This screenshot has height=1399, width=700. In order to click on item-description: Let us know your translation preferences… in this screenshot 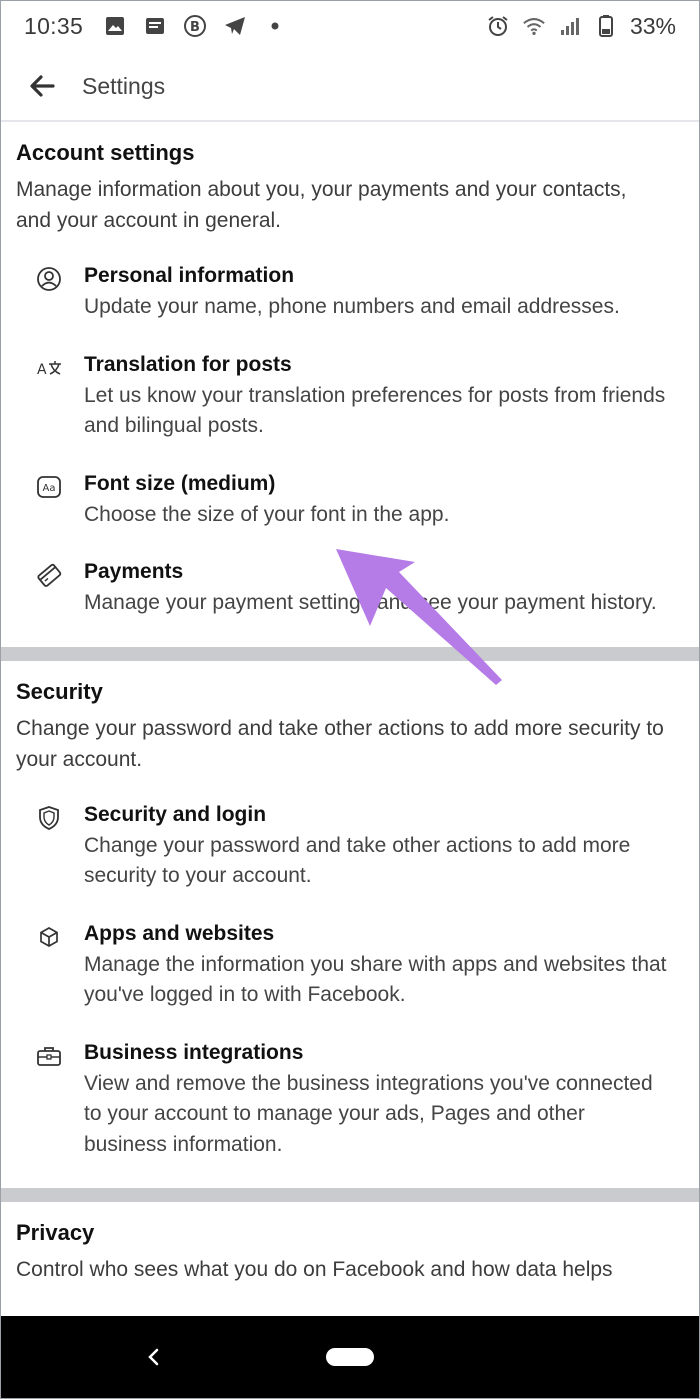, I will do `click(375, 410)`.